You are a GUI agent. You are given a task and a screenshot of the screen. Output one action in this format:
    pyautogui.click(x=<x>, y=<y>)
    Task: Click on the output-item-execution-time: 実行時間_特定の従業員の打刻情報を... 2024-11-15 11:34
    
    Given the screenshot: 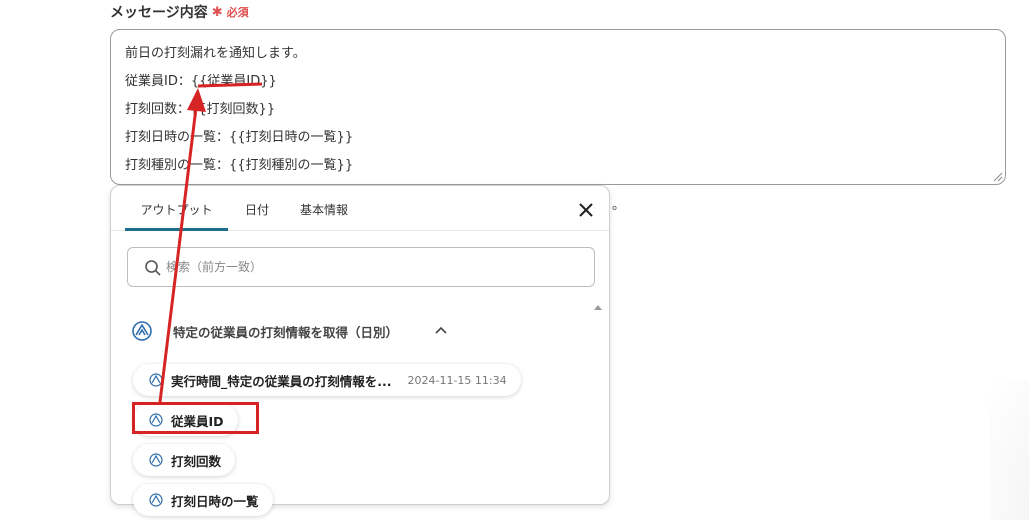 What is the action you would take?
    pyautogui.click(x=327, y=380)
    